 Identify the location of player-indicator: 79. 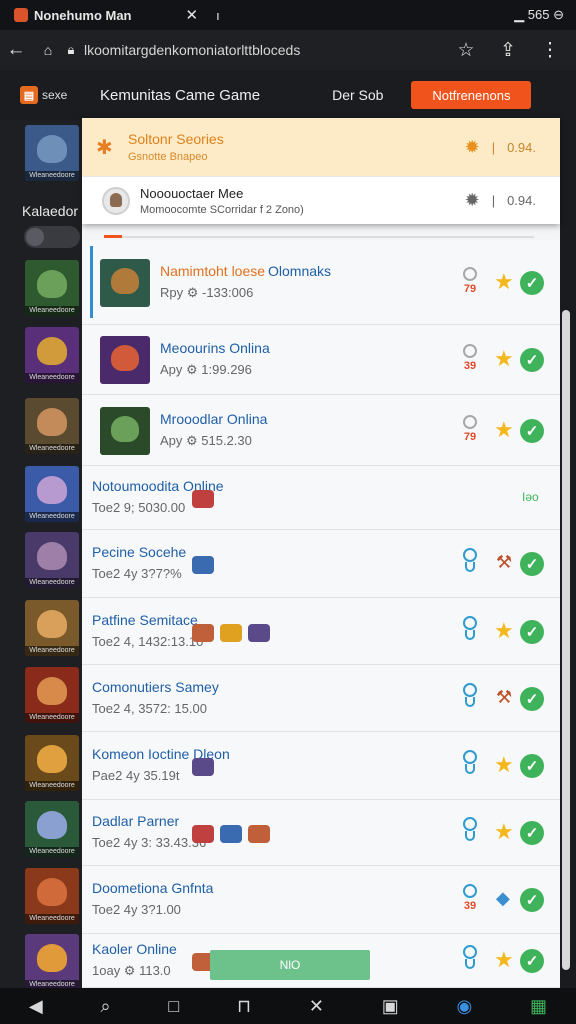
(470, 280).